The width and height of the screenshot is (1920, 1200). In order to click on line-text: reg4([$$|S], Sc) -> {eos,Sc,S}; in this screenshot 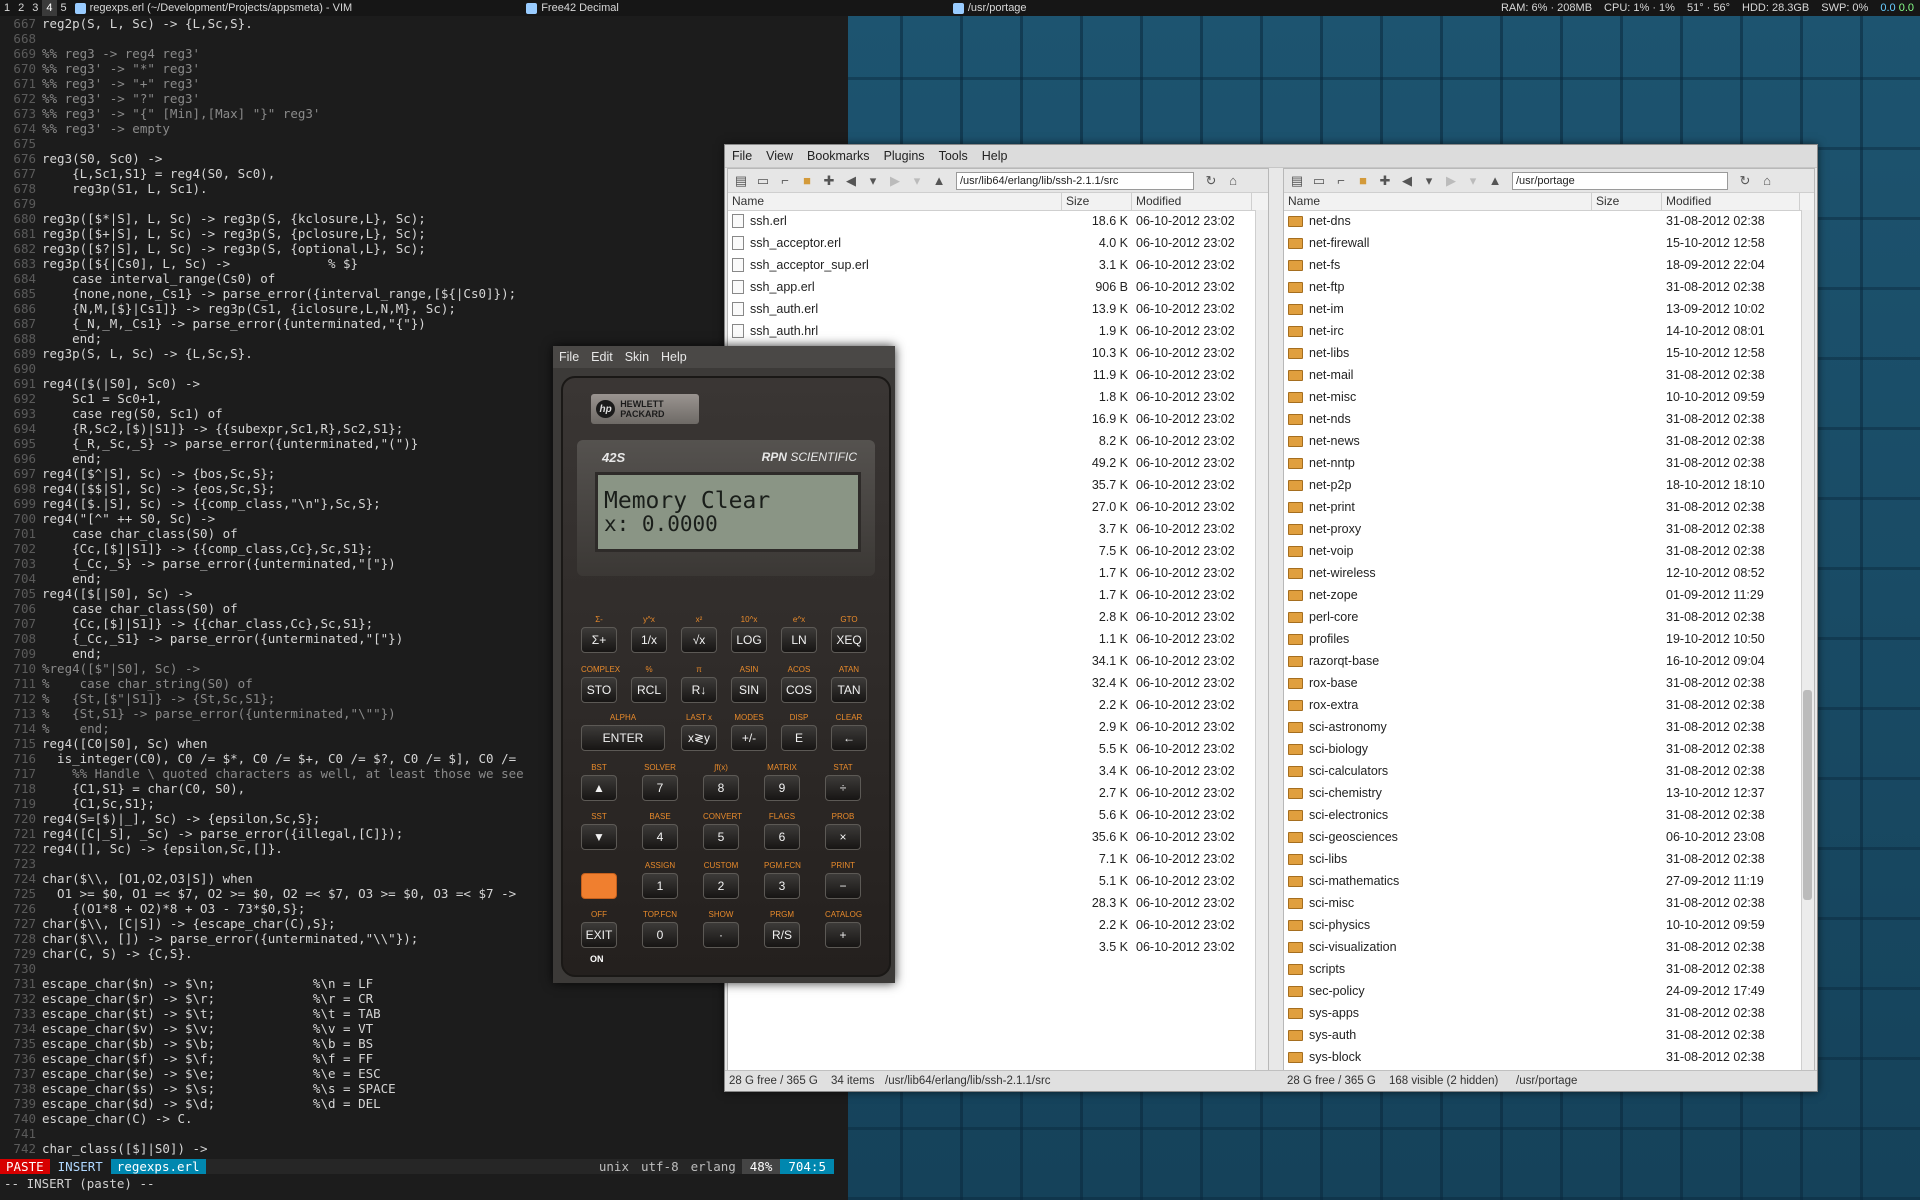, I will do `click(158, 488)`.